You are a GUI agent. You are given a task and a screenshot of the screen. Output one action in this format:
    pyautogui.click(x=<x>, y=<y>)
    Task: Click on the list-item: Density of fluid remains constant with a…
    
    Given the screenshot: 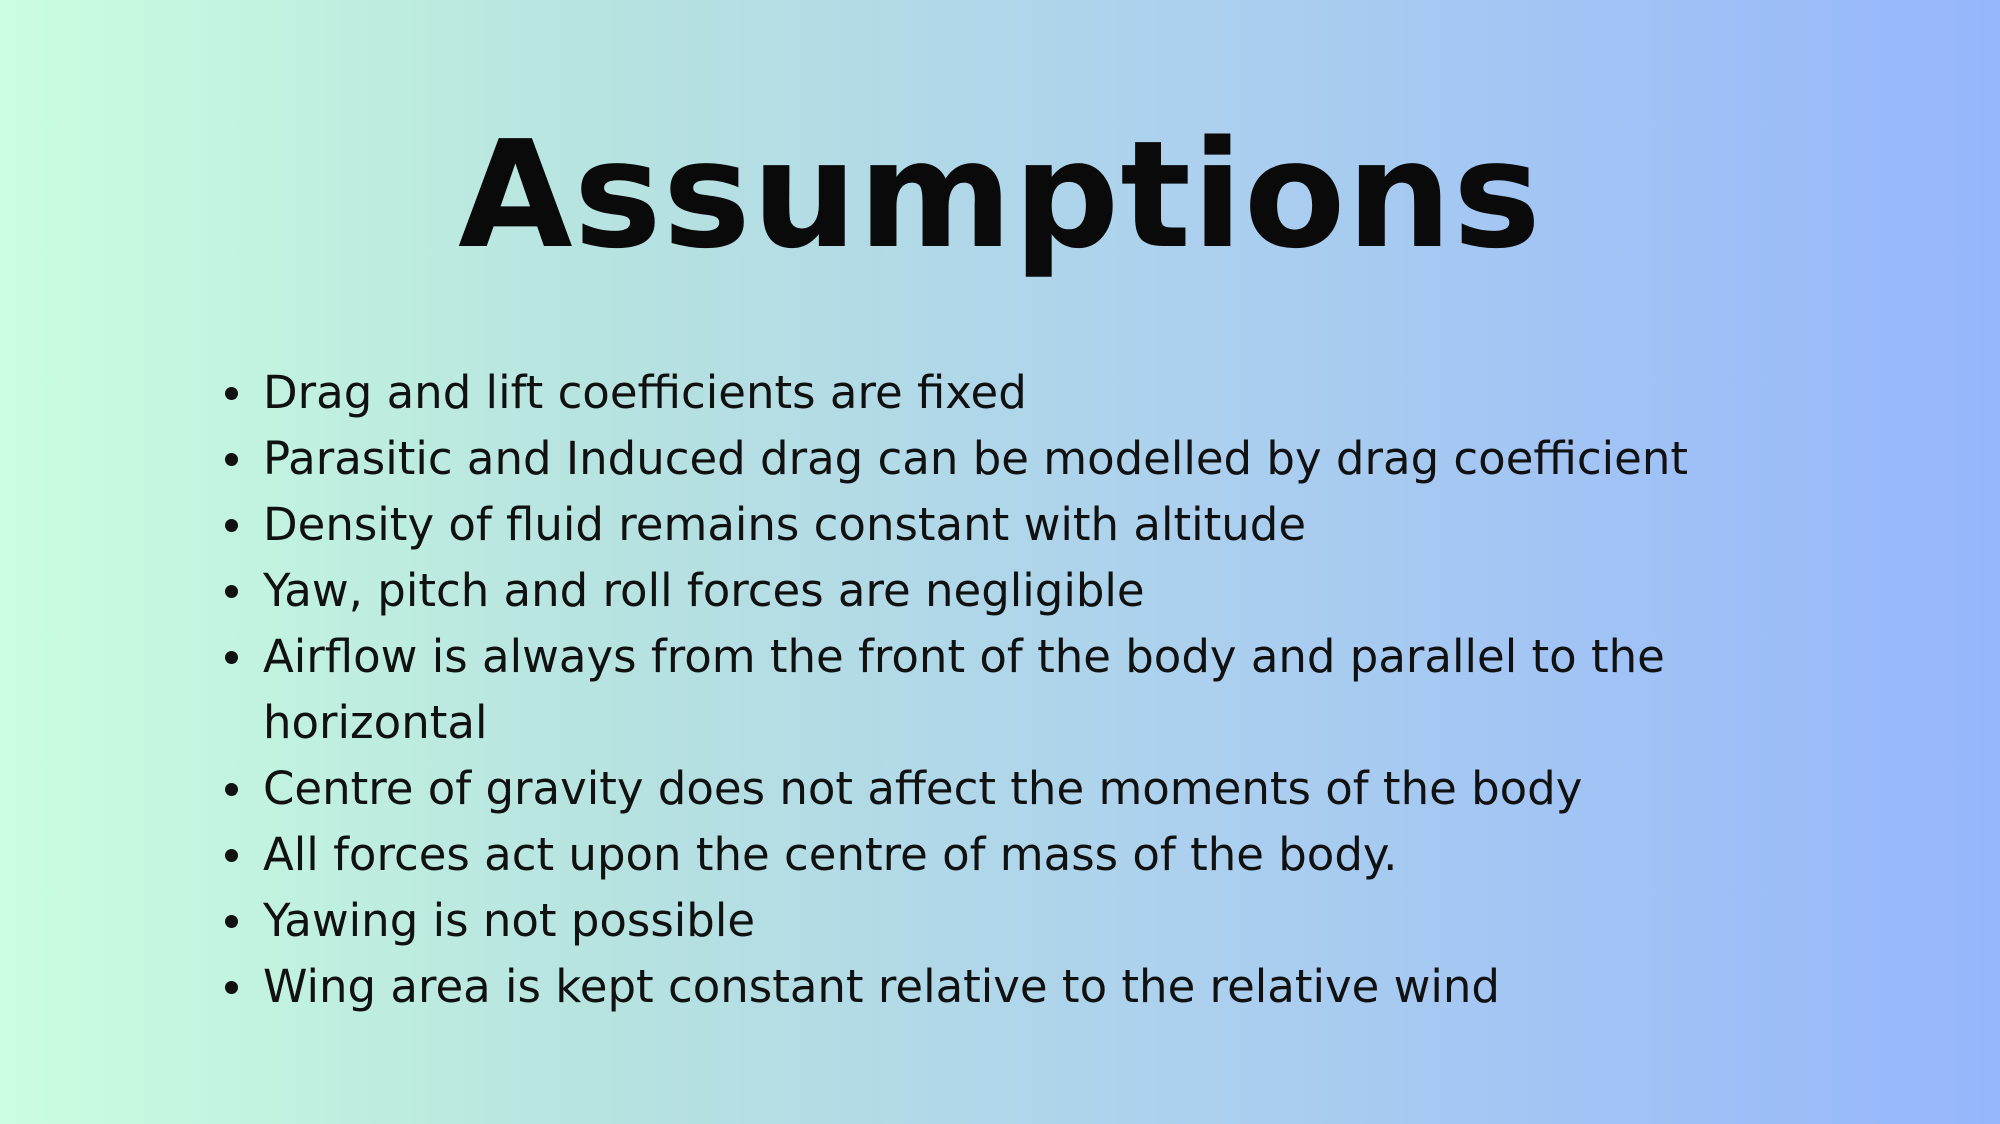 What is the action you would take?
    pyautogui.click(x=985, y=525)
    